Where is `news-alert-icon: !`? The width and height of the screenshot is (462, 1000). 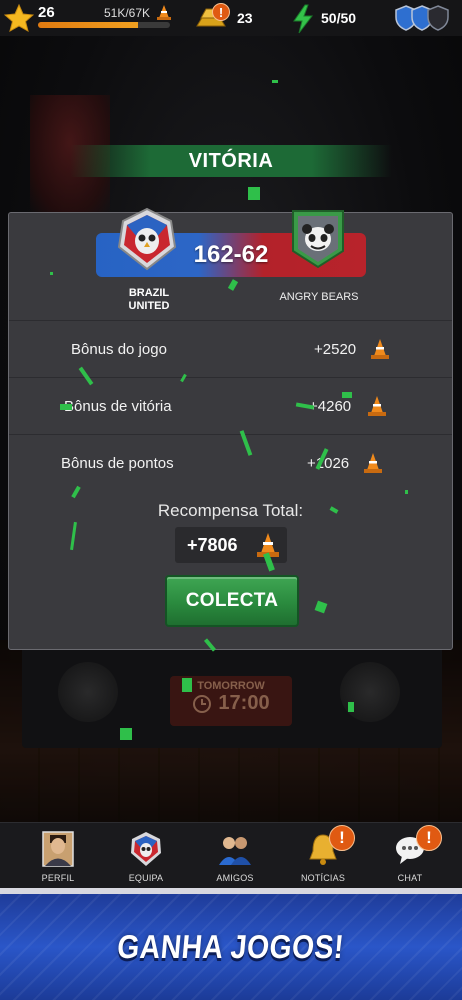 news-alert-icon: ! is located at coordinates (342, 838).